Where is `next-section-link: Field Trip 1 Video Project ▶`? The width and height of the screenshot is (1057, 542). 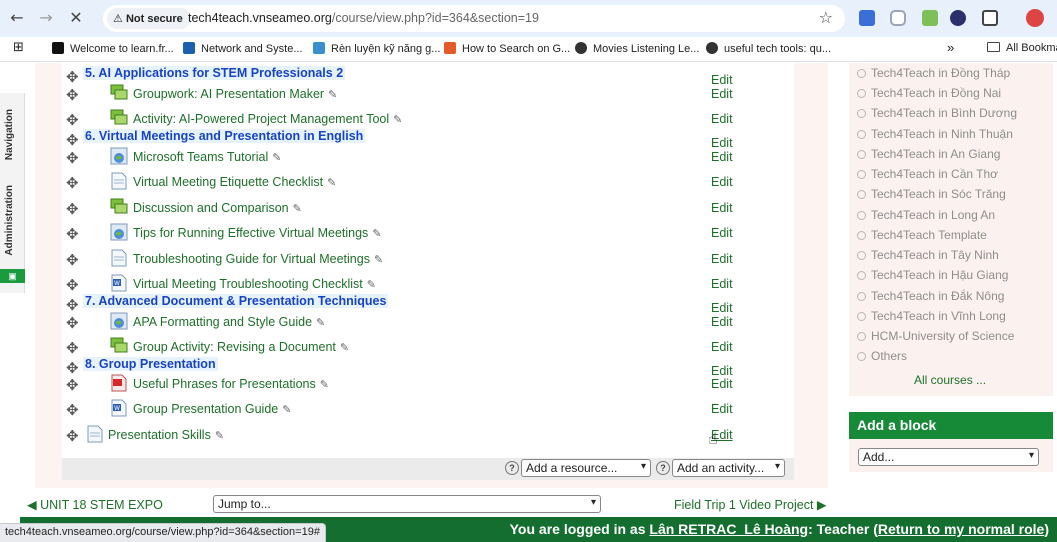 next-section-link: Field Trip 1 Video Project ▶ is located at coordinates (750, 504).